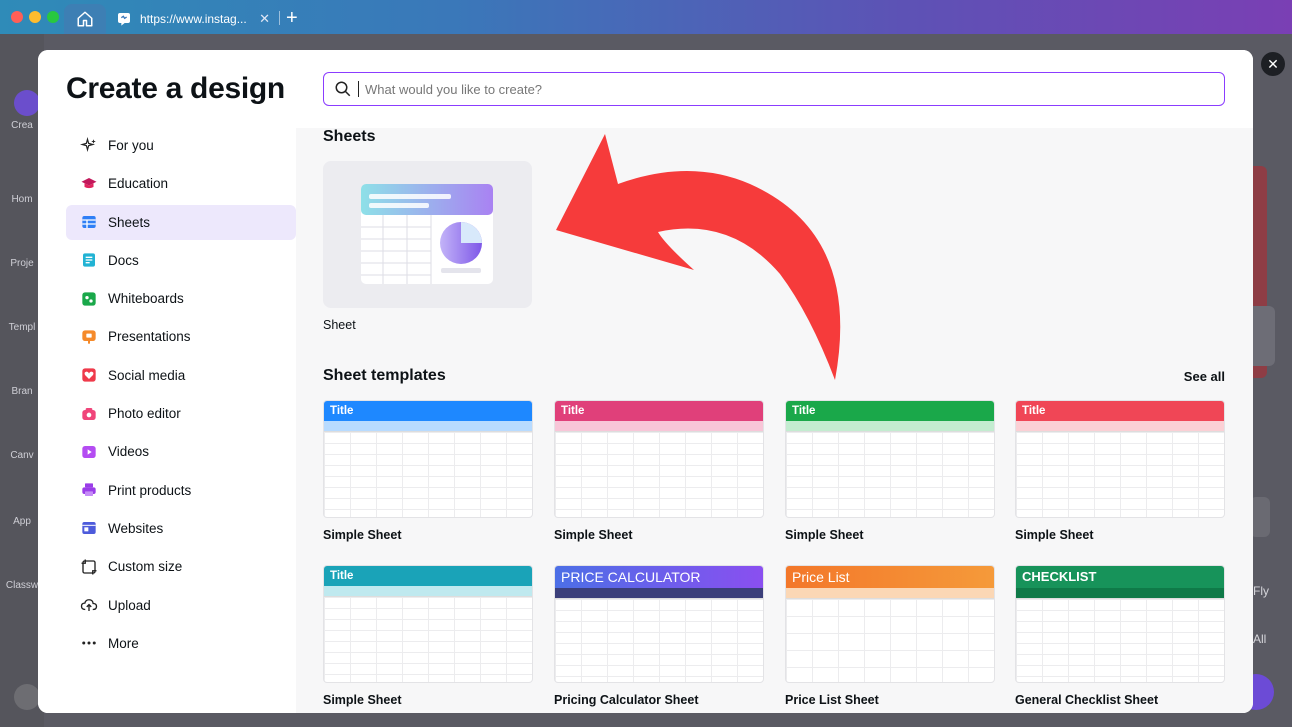 The image size is (1292, 727). I want to click on tab-divider, so click(279, 18).